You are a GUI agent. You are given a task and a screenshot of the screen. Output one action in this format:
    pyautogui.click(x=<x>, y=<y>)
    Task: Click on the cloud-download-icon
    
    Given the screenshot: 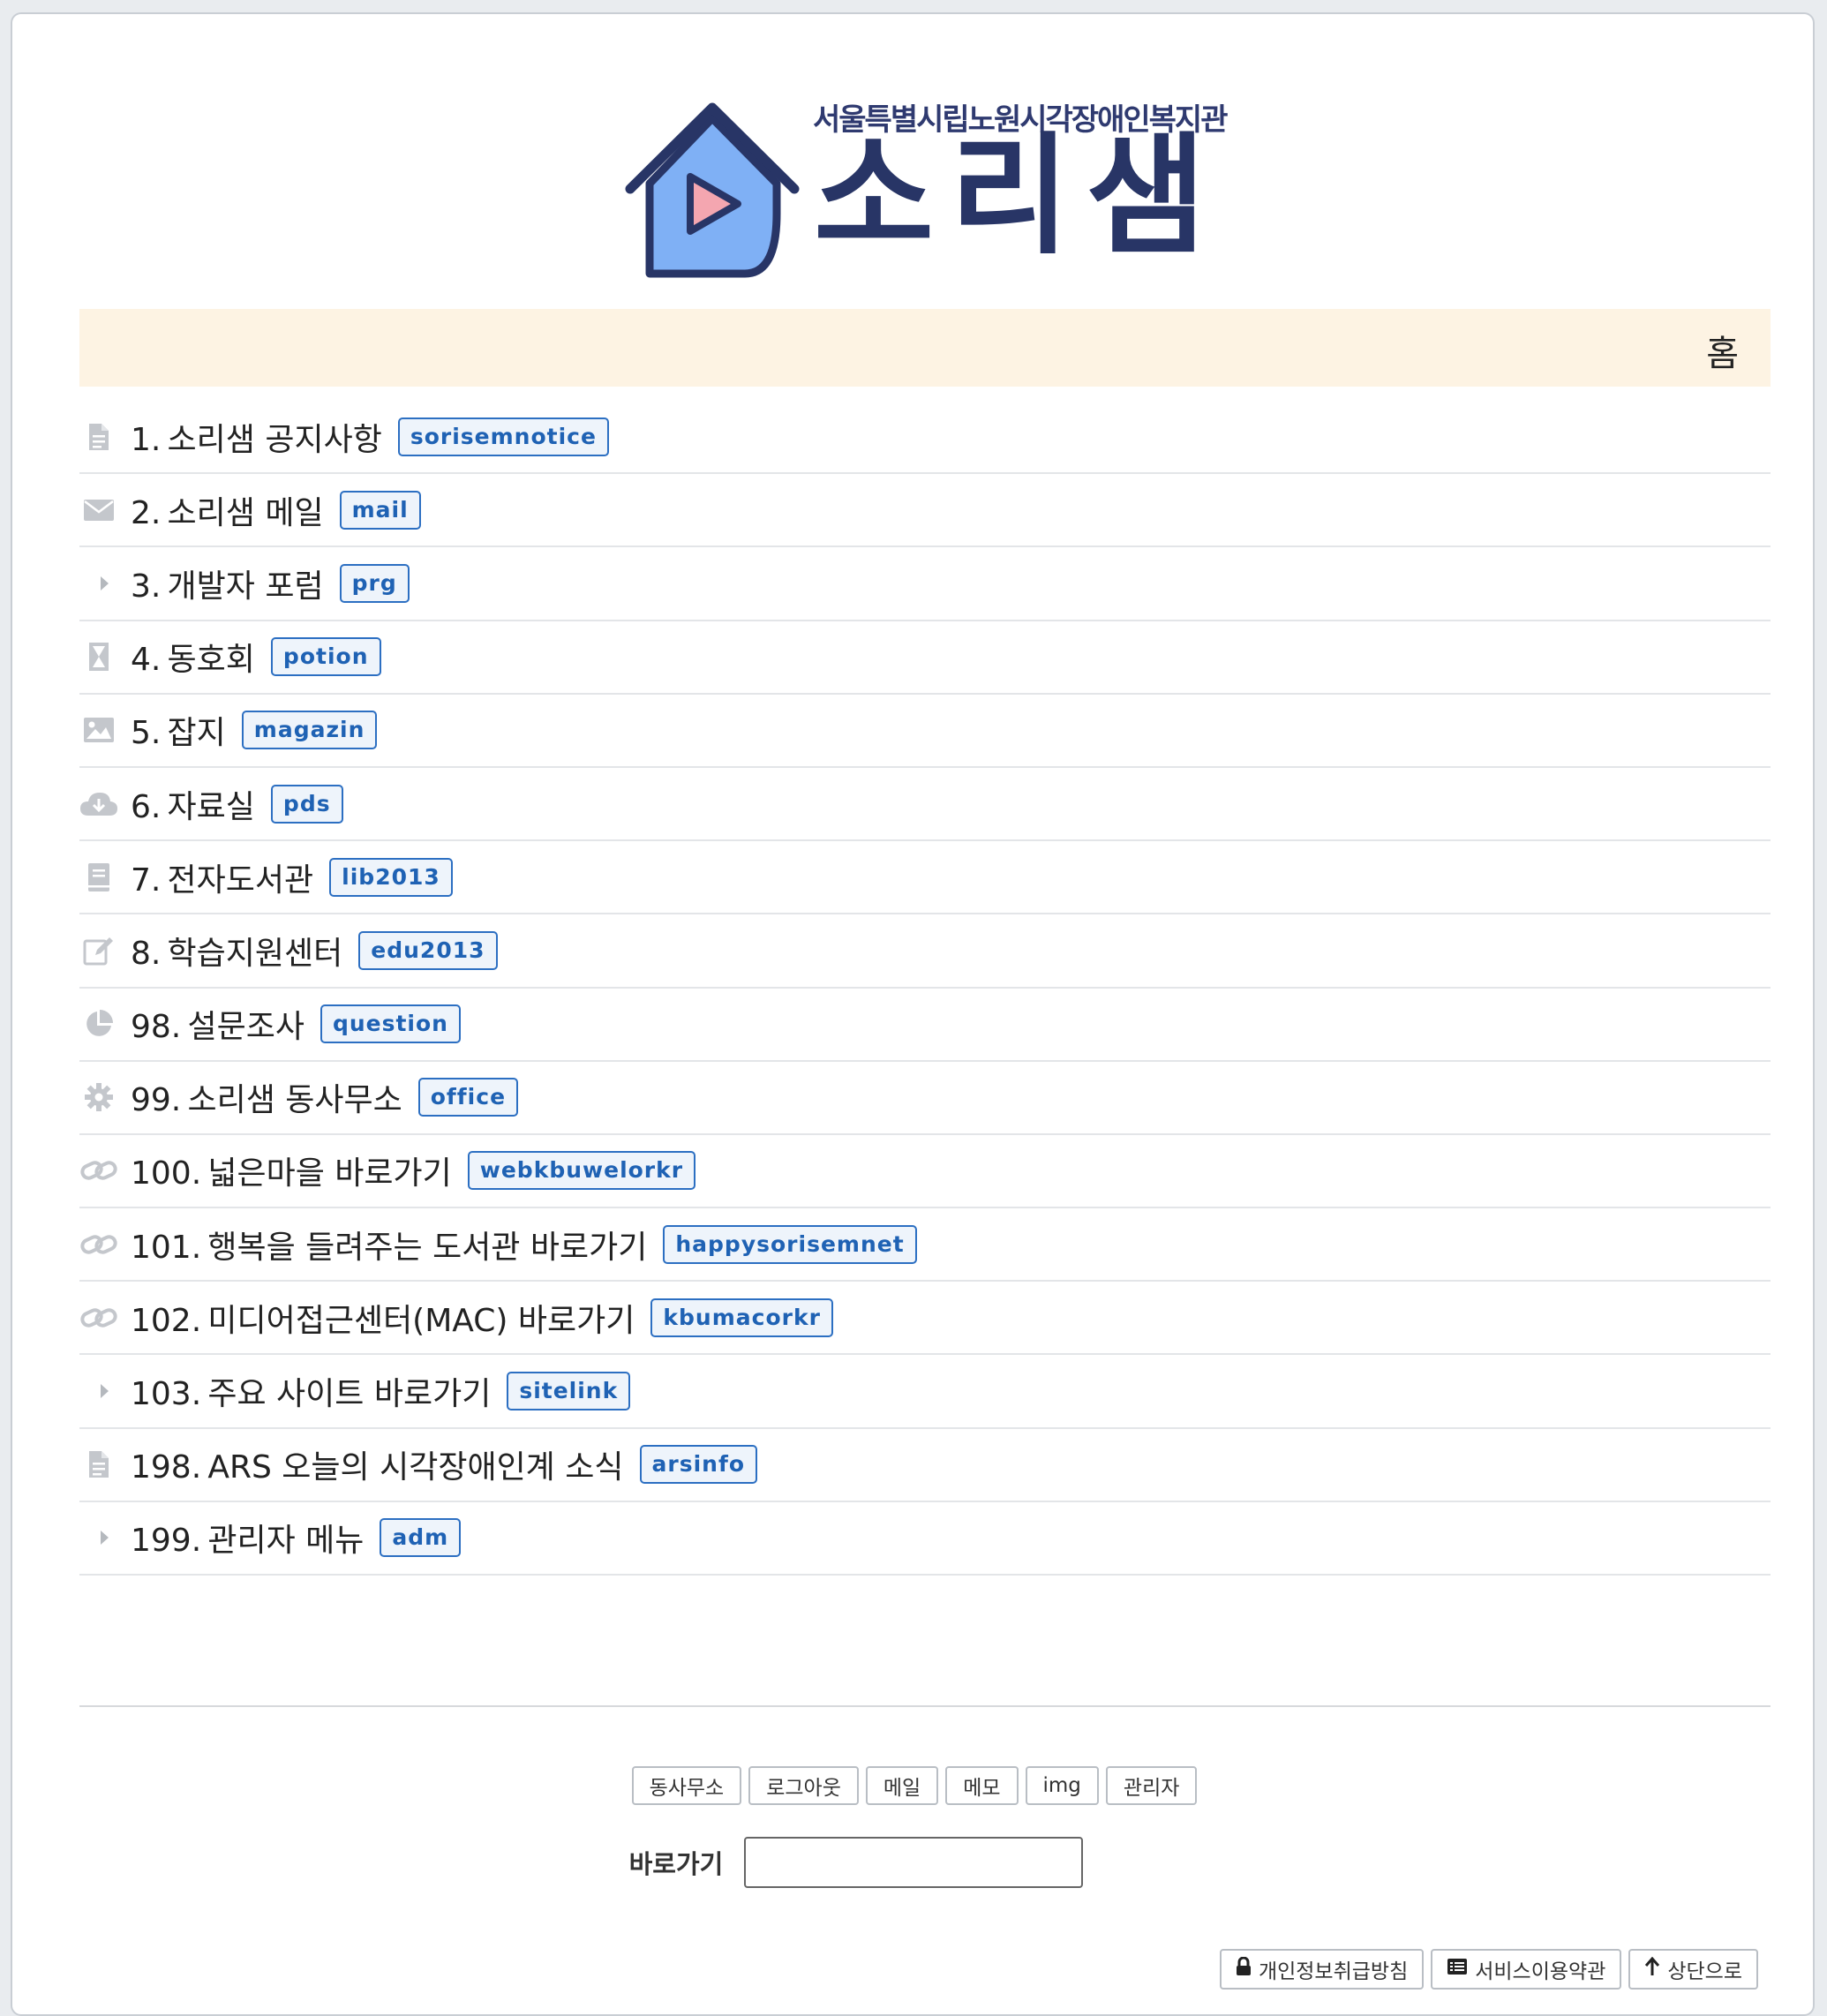 What is the action you would take?
    pyautogui.click(x=98, y=804)
    